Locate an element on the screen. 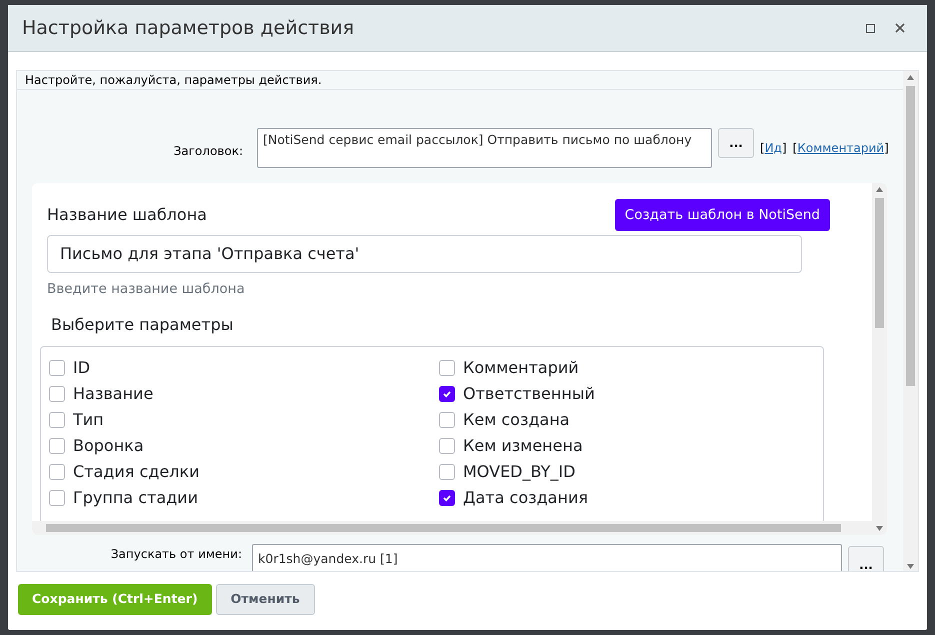 The height and width of the screenshot is (635, 935). field-hint: Введите название шаблона is located at coordinates (146, 289).